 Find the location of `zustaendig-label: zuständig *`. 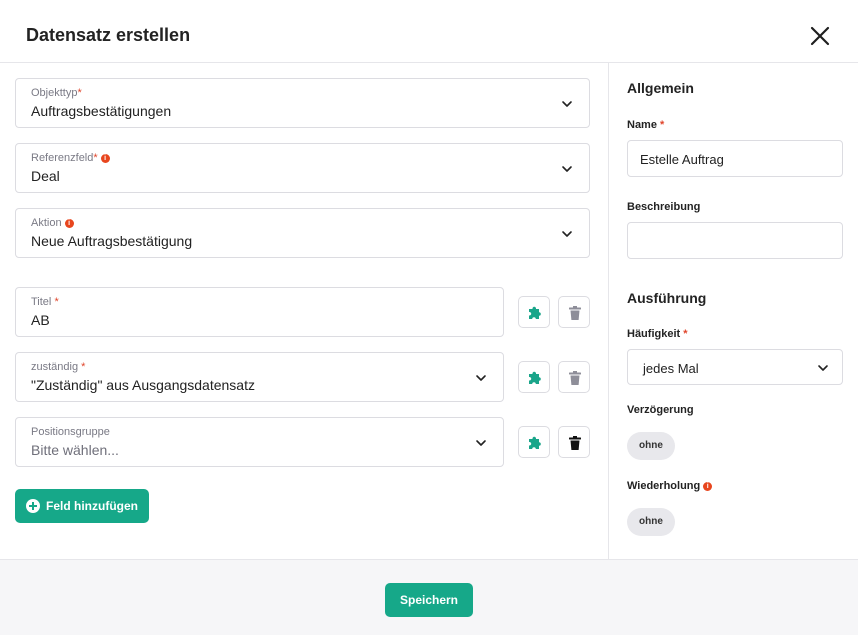

zustaendig-label: zuständig * is located at coordinates (58, 367).